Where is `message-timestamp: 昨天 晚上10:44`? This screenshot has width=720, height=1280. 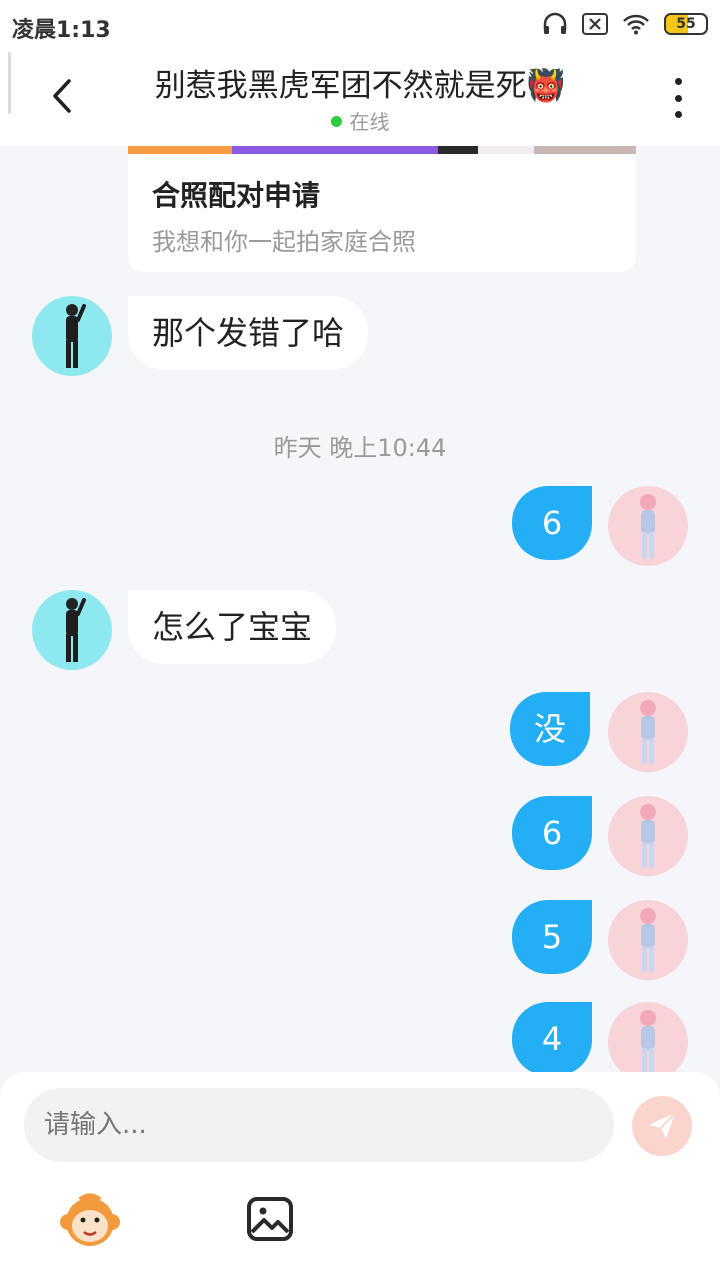 message-timestamp: 昨天 晚上10:44 is located at coordinates (360, 448).